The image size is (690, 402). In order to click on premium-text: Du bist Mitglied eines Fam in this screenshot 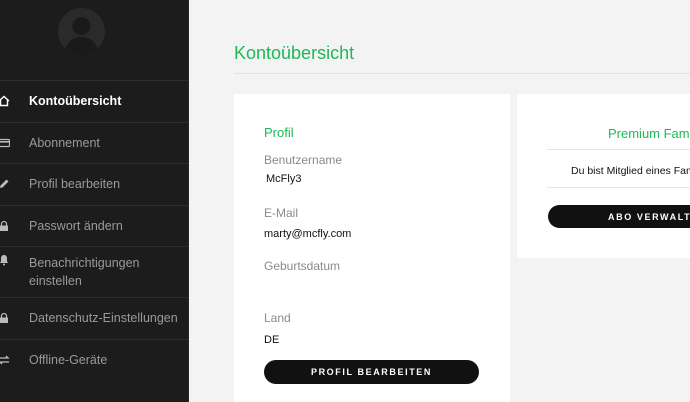, I will do `click(630, 171)`.